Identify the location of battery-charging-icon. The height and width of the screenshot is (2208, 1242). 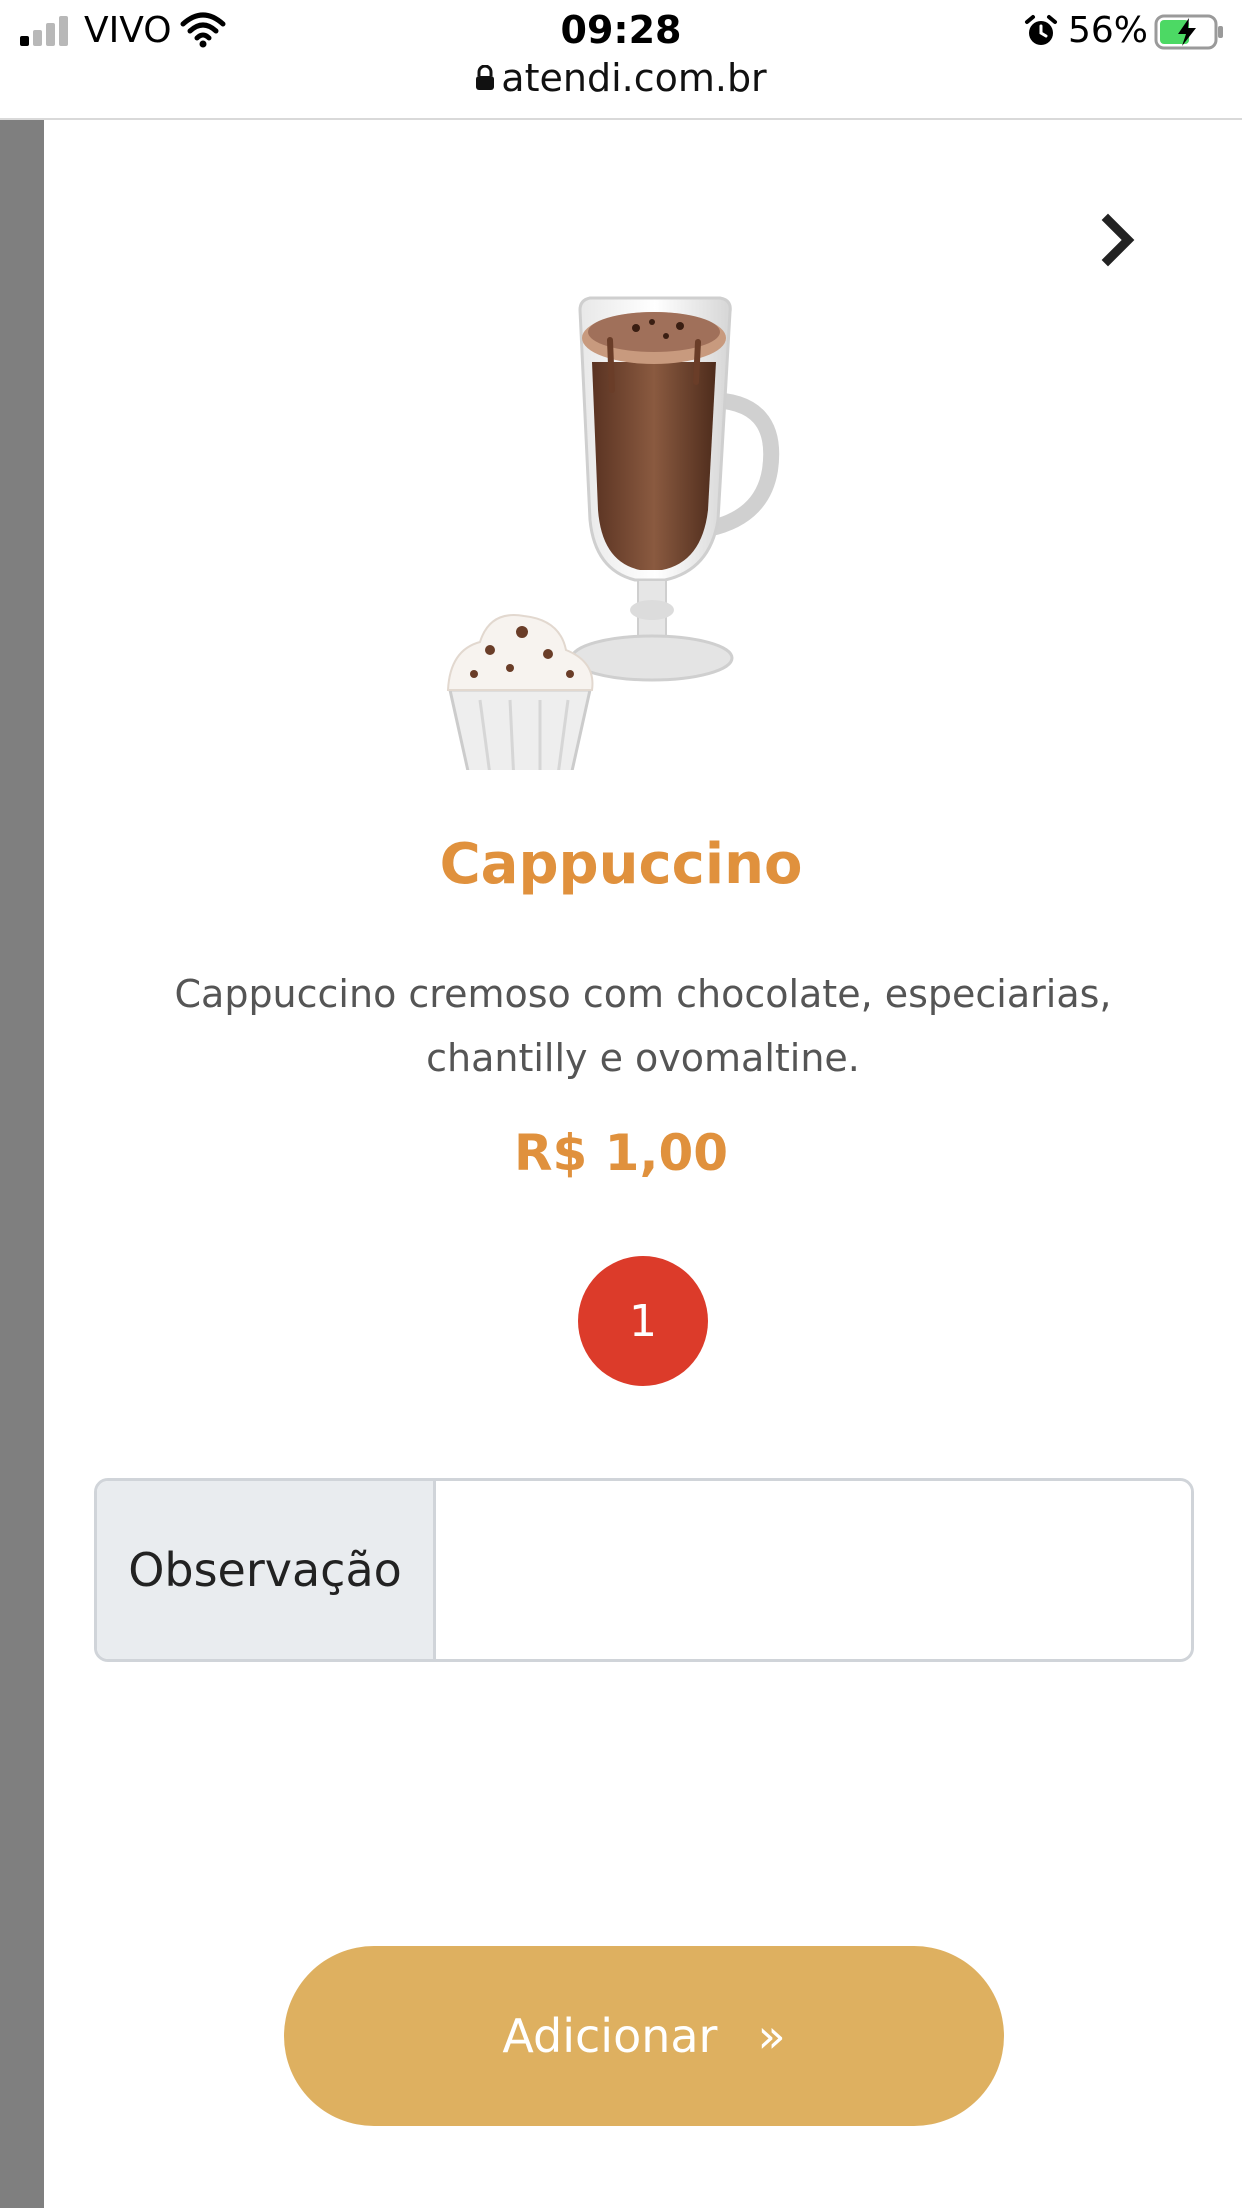
(1188, 32).